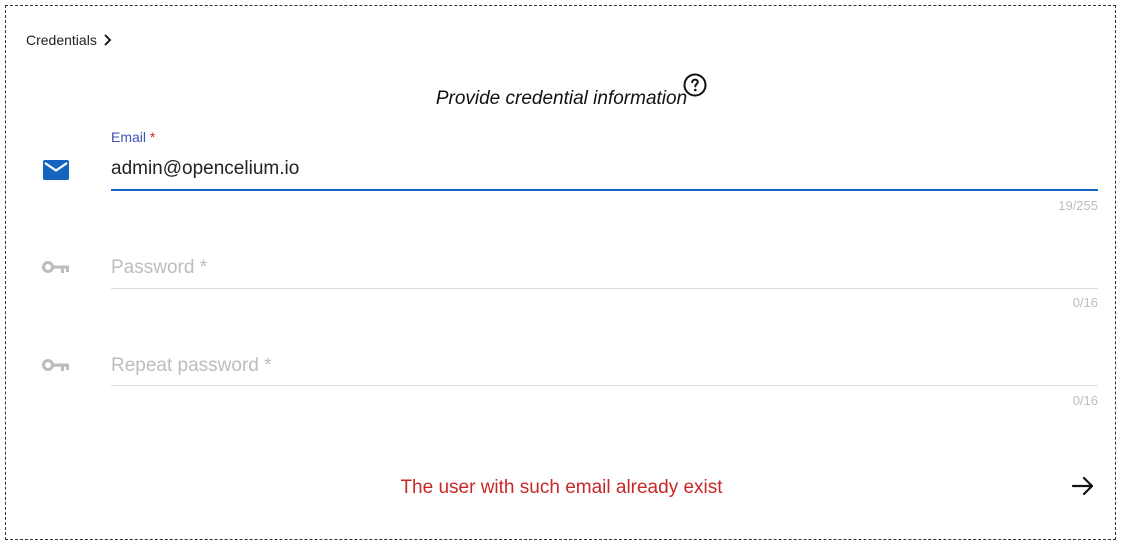 This screenshot has height=546, width=1123. I want to click on email-char-counter: 19/255, so click(1078, 205).